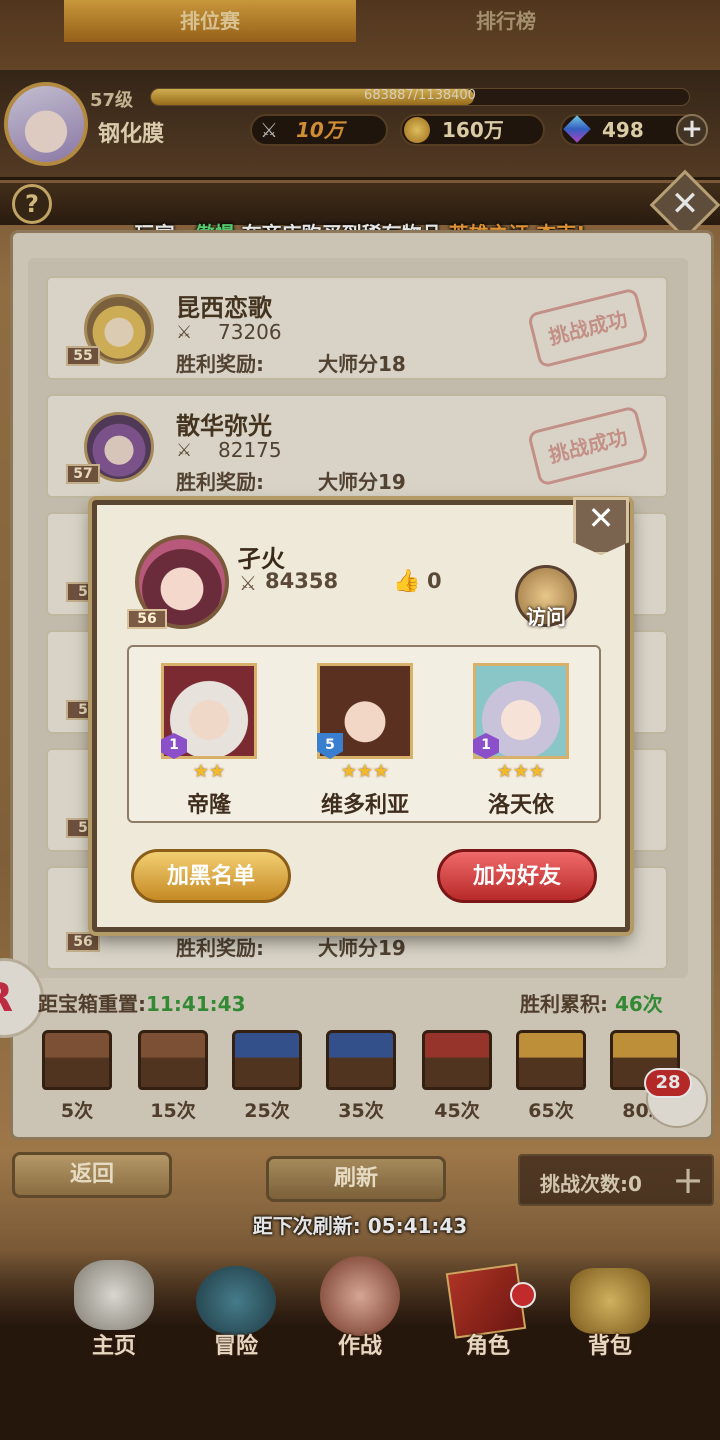  What do you see at coordinates (534, 743) in the screenshot?
I see `hero-slot: 1 ★★★ 洛天依` at bounding box center [534, 743].